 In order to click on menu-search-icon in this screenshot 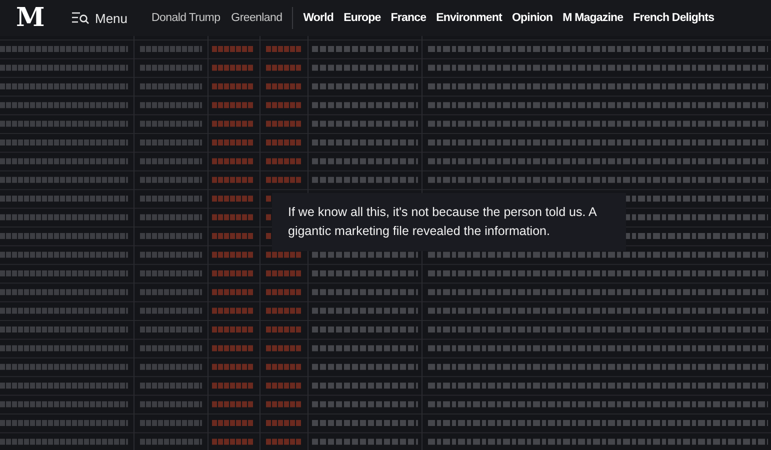, I will do `click(80, 18)`.